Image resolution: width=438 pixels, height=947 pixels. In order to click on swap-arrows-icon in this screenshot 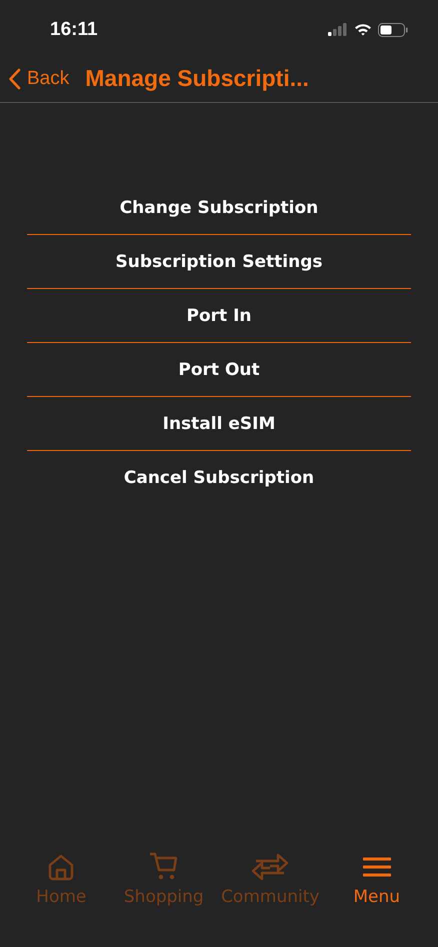, I will do `click(270, 867)`.